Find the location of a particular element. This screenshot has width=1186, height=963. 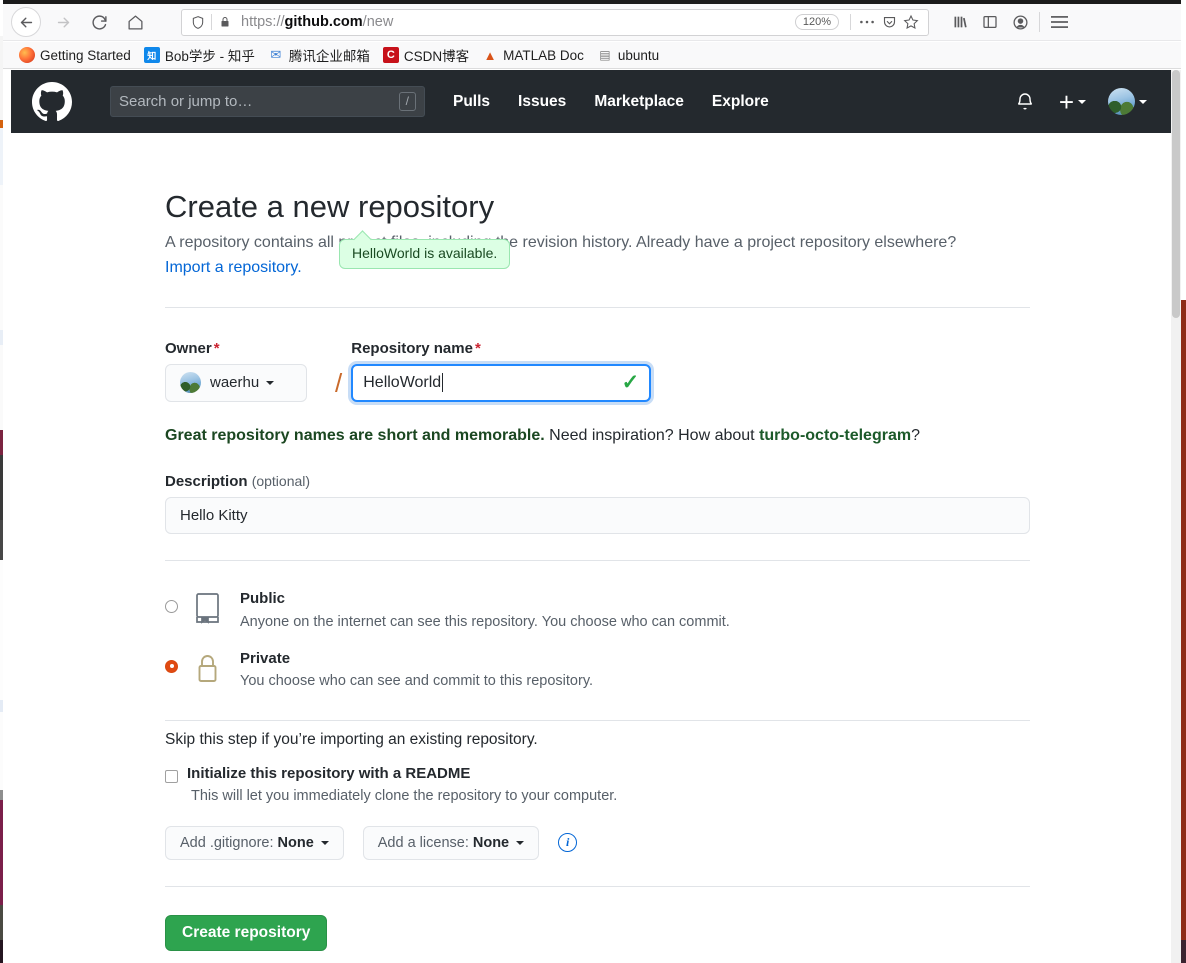

reload-icon is located at coordinates (99, 22).